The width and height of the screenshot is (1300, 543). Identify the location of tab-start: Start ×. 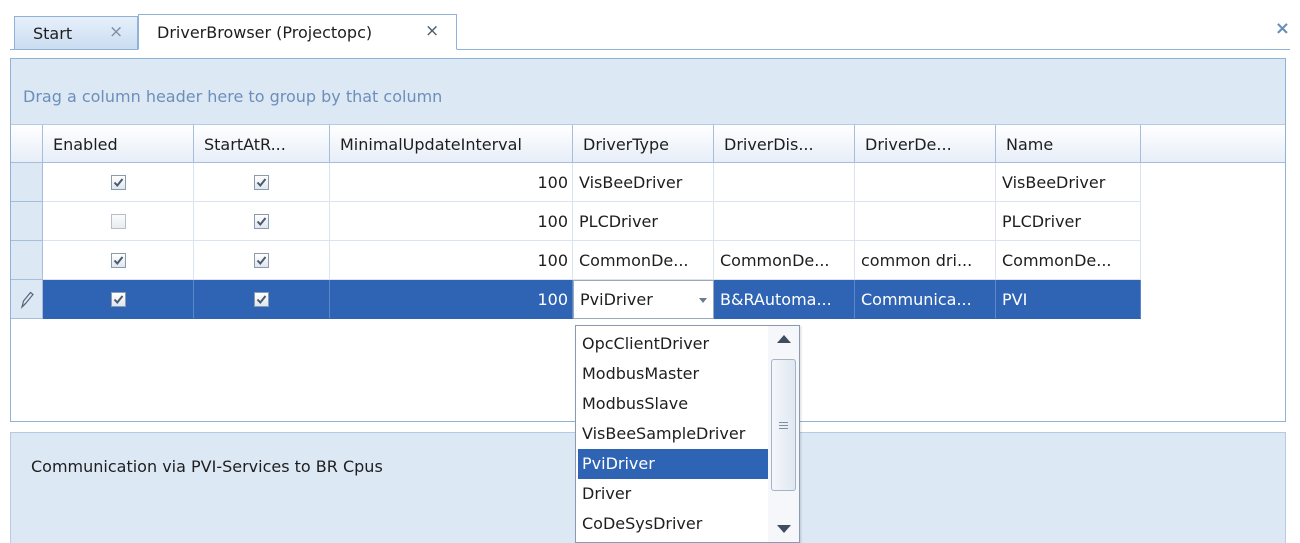
(76, 33).